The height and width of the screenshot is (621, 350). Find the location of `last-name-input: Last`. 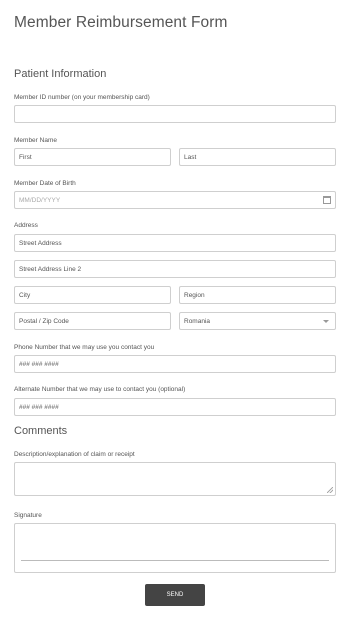

last-name-input: Last is located at coordinates (257, 157).